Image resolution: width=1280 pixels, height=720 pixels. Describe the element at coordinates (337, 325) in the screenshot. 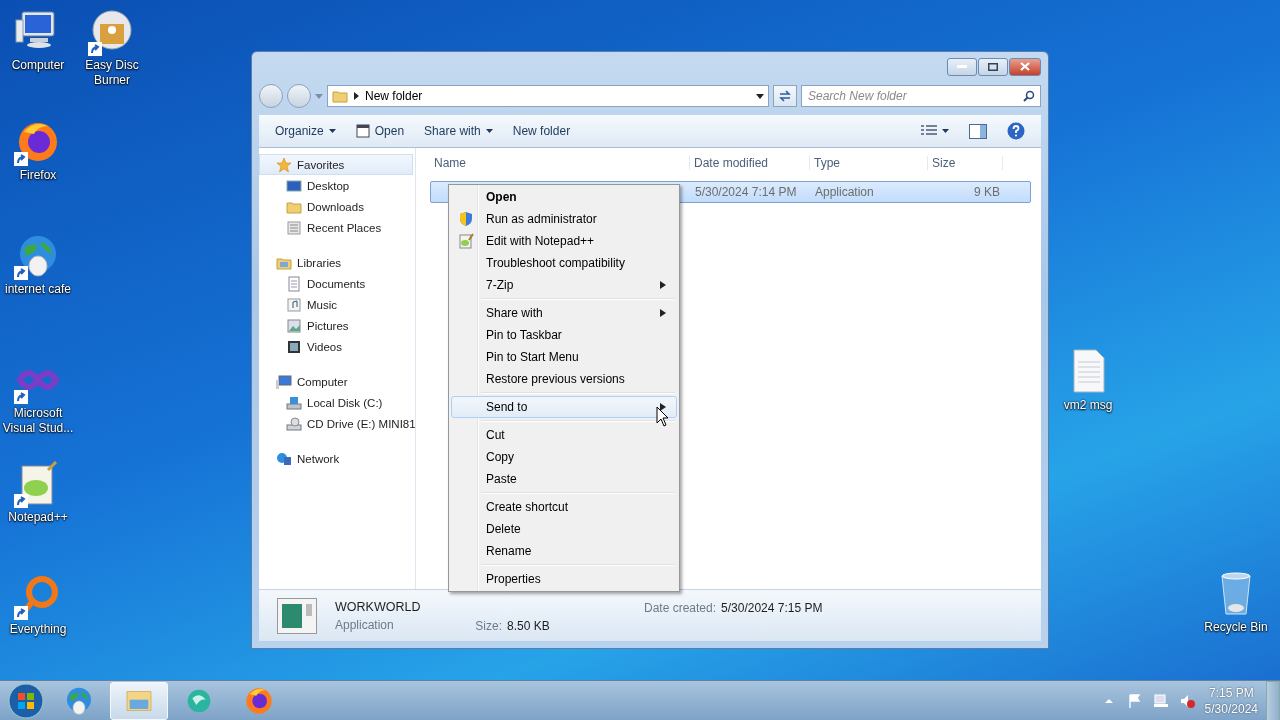

I see `navigation-item: Pictures` at that location.